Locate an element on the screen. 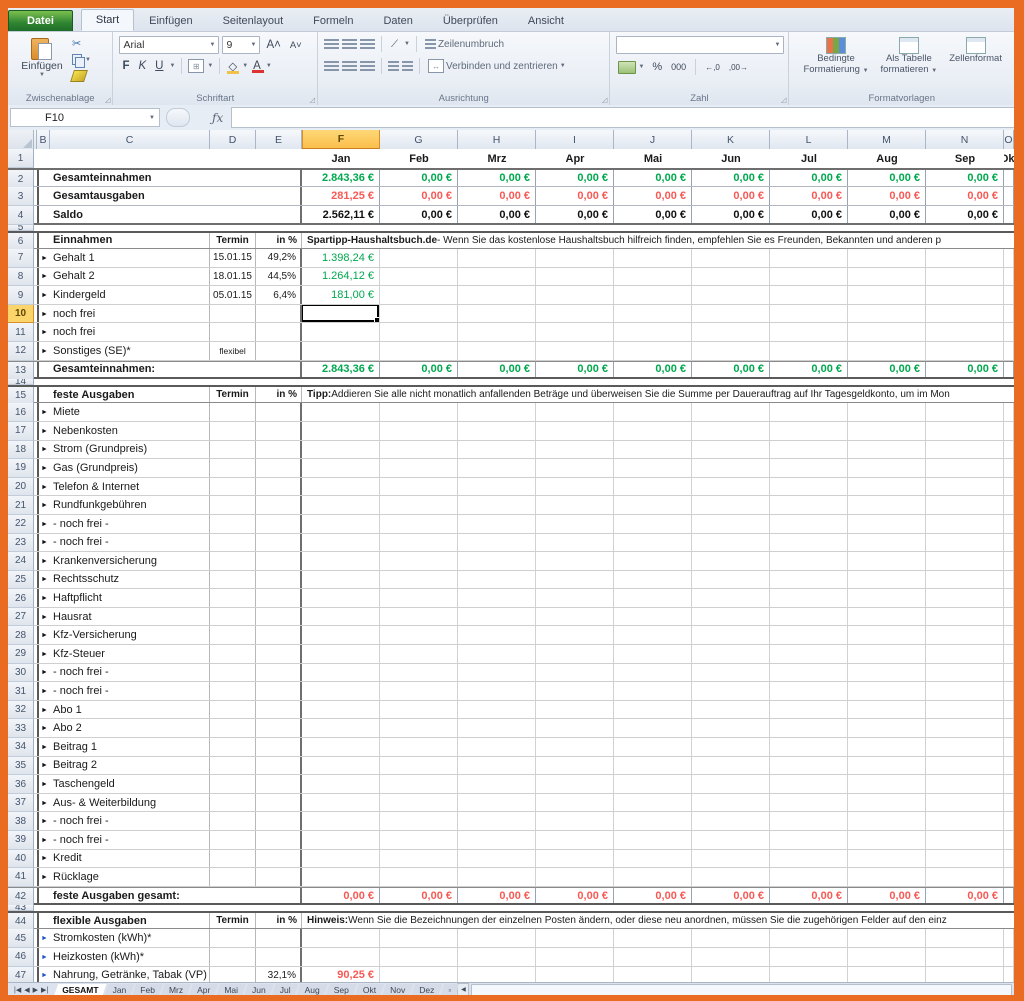 The image size is (1024, 1001). spacer-cell is located at coordinates (532, 228).